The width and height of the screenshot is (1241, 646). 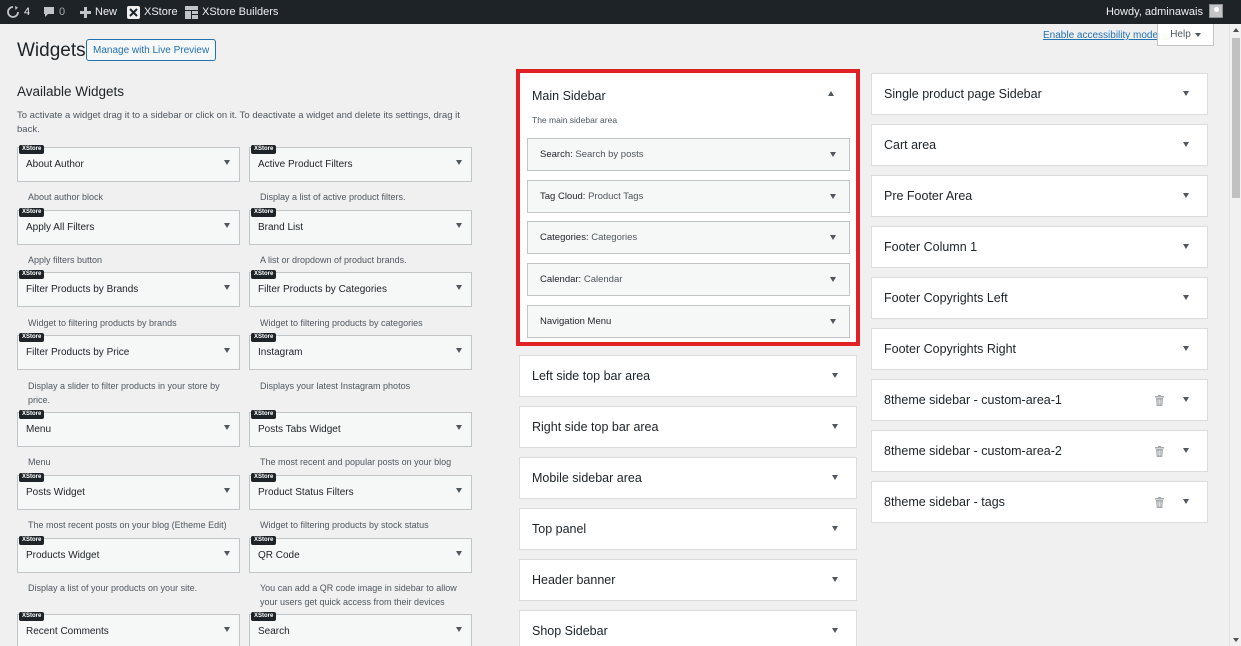 What do you see at coordinates (688, 628) in the screenshot?
I see `sidebar-shop-sidebar: Shop Sidebar` at bounding box center [688, 628].